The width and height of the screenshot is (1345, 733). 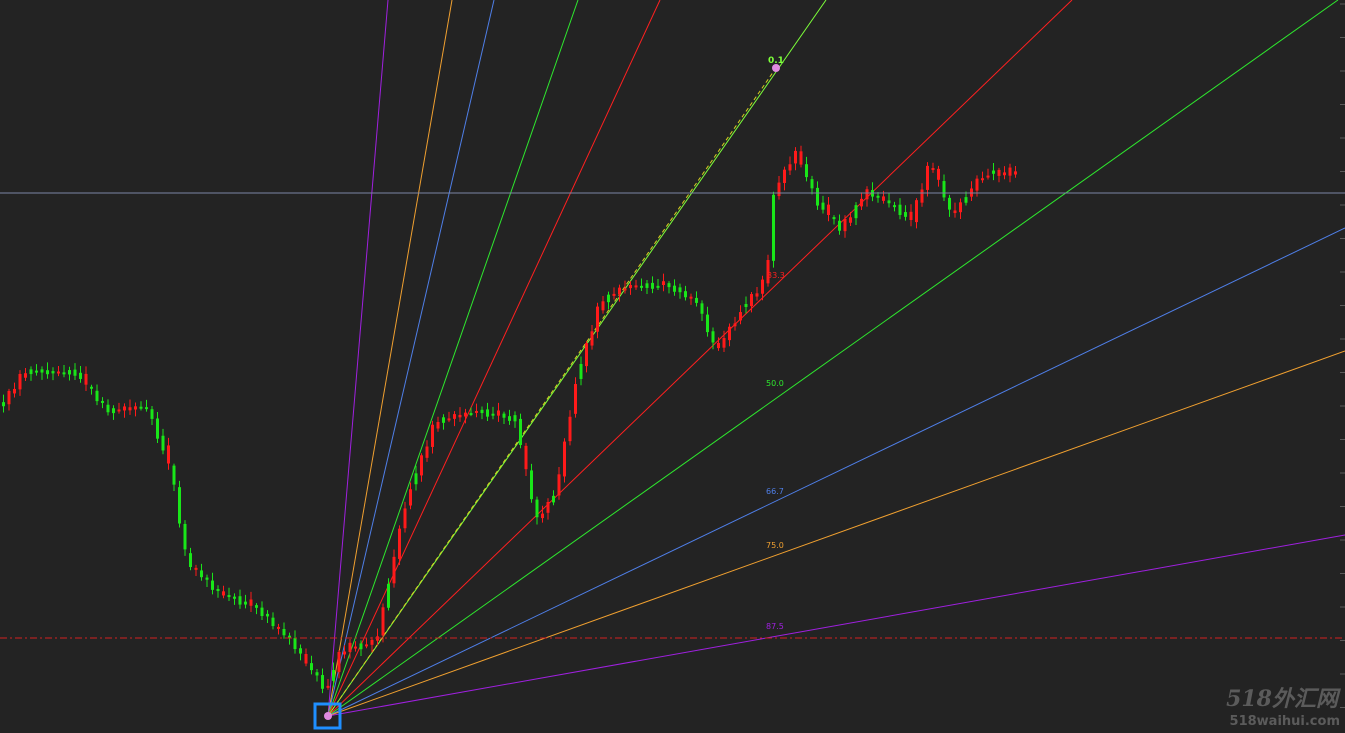 What do you see at coordinates (1283, 699) in the screenshot?
I see `watermark-brand: 518外汇网` at bounding box center [1283, 699].